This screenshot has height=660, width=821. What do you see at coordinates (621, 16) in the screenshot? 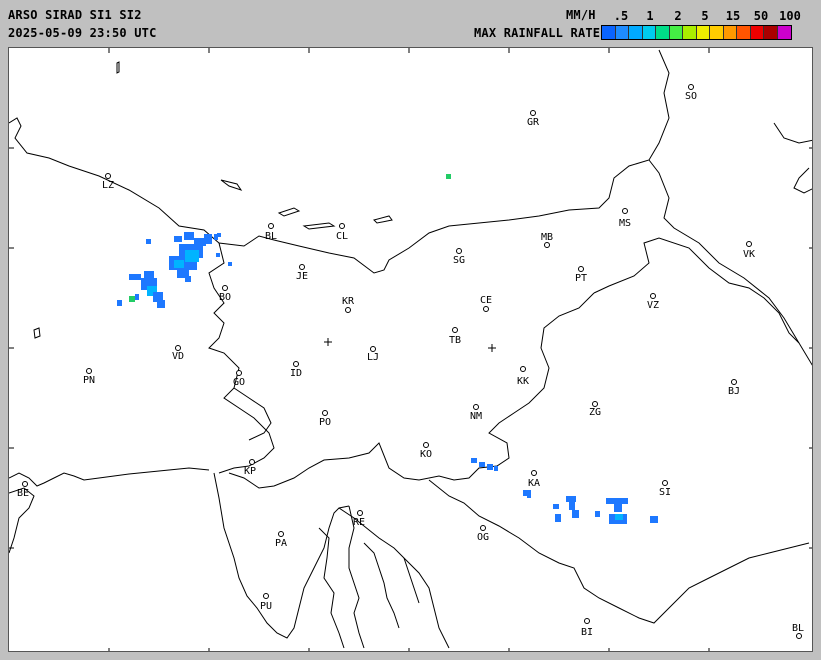
I see `legend-tick: .5` at bounding box center [621, 16].